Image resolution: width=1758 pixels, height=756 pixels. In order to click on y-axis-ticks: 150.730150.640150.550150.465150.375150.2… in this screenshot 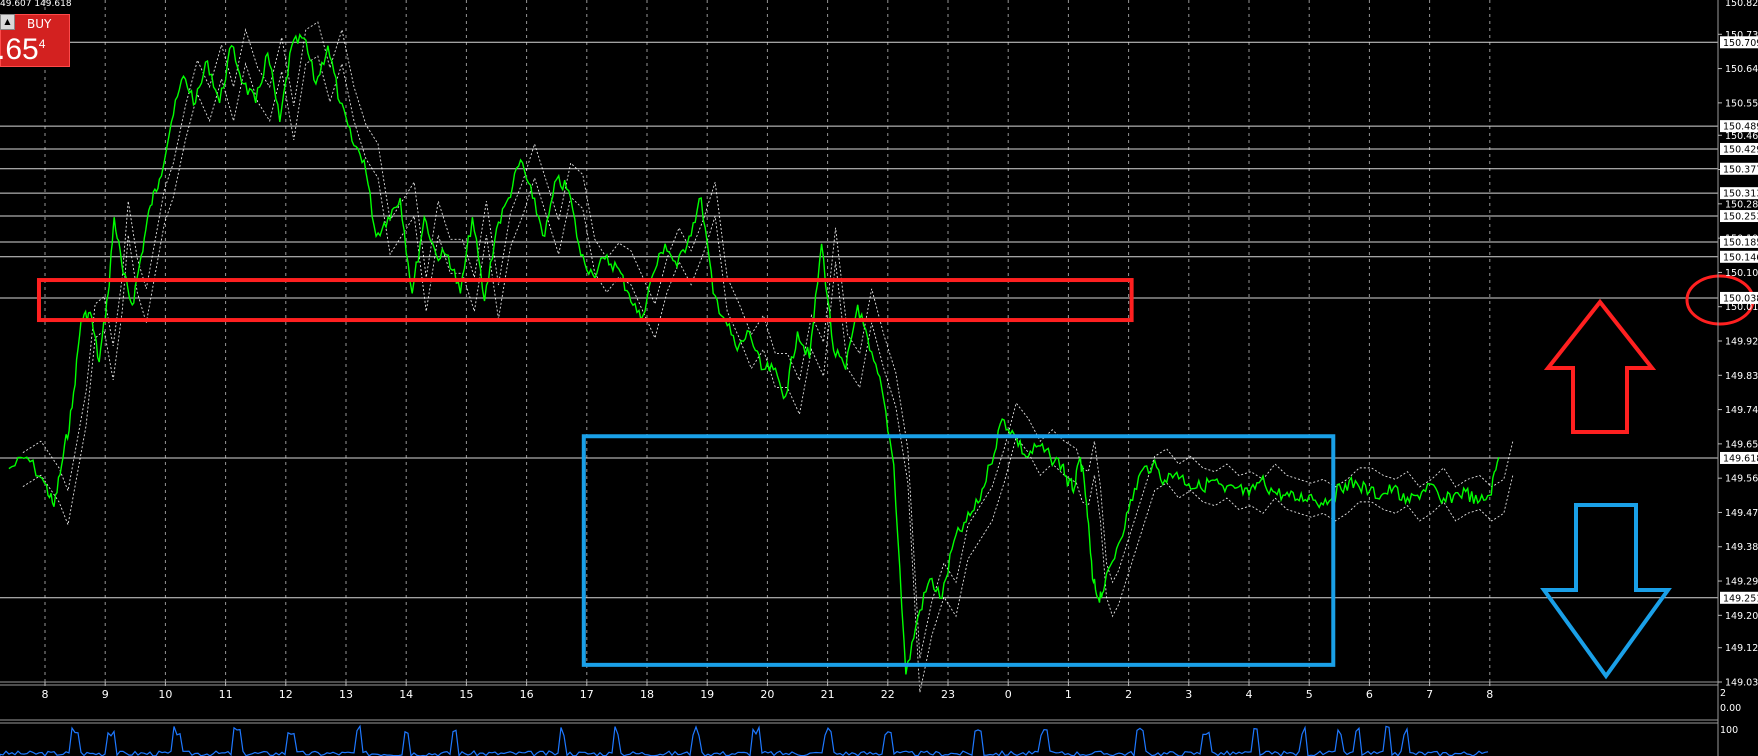, I will do `click(1738, 344)`.